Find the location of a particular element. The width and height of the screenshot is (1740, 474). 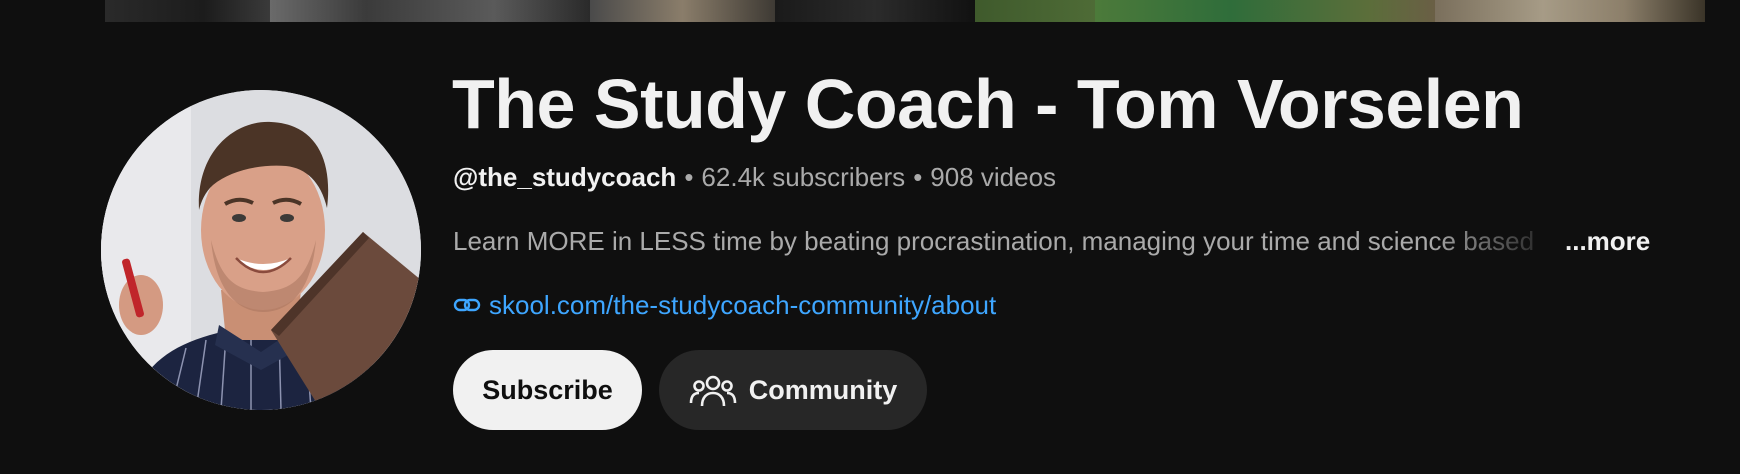

subscriber-count: 62.4k subscribers is located at coordinates (803, 177).